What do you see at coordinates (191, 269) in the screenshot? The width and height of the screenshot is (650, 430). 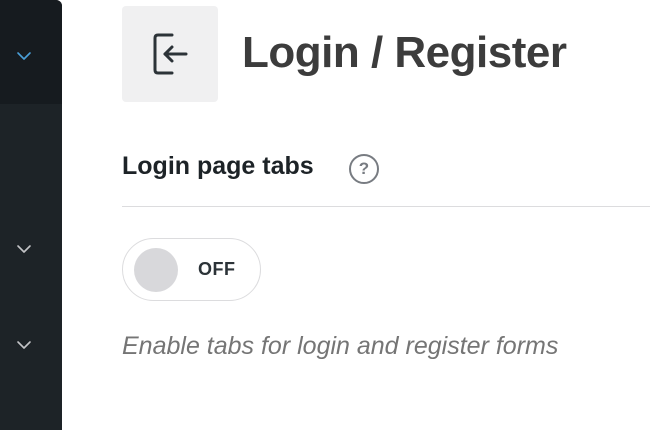 I see `login-tabs-toggle: OFF` at bounding box center [191, 269].